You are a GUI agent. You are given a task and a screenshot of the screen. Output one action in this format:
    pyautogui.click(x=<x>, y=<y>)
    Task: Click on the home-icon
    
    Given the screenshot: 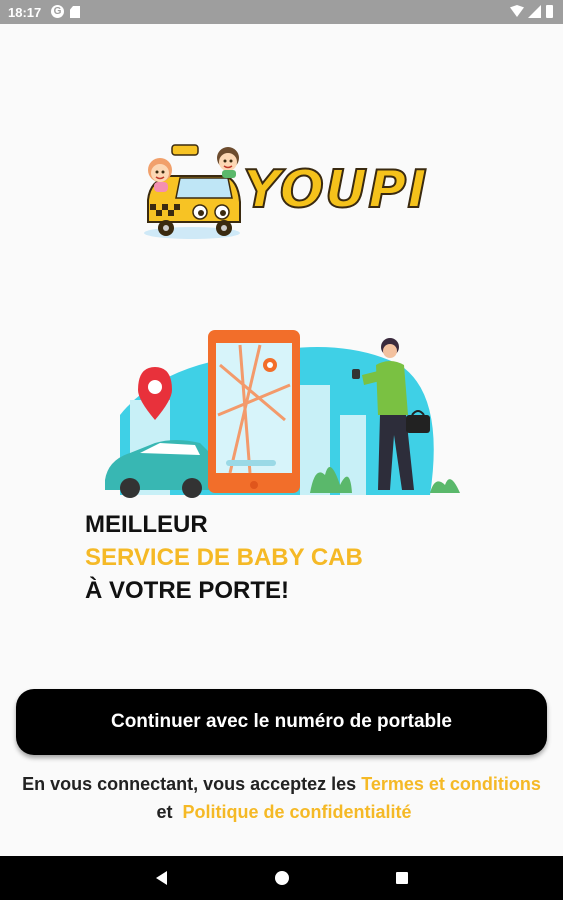 What is the action you would take?
    pyautogui.click(x=282, y=878)
    